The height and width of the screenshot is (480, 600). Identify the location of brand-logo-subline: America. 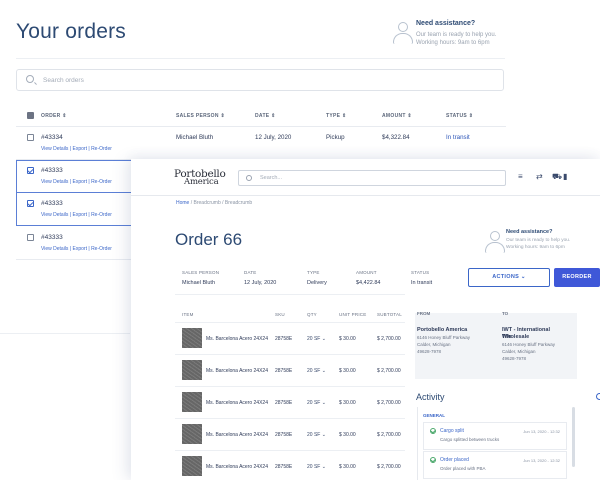
(201, 182).